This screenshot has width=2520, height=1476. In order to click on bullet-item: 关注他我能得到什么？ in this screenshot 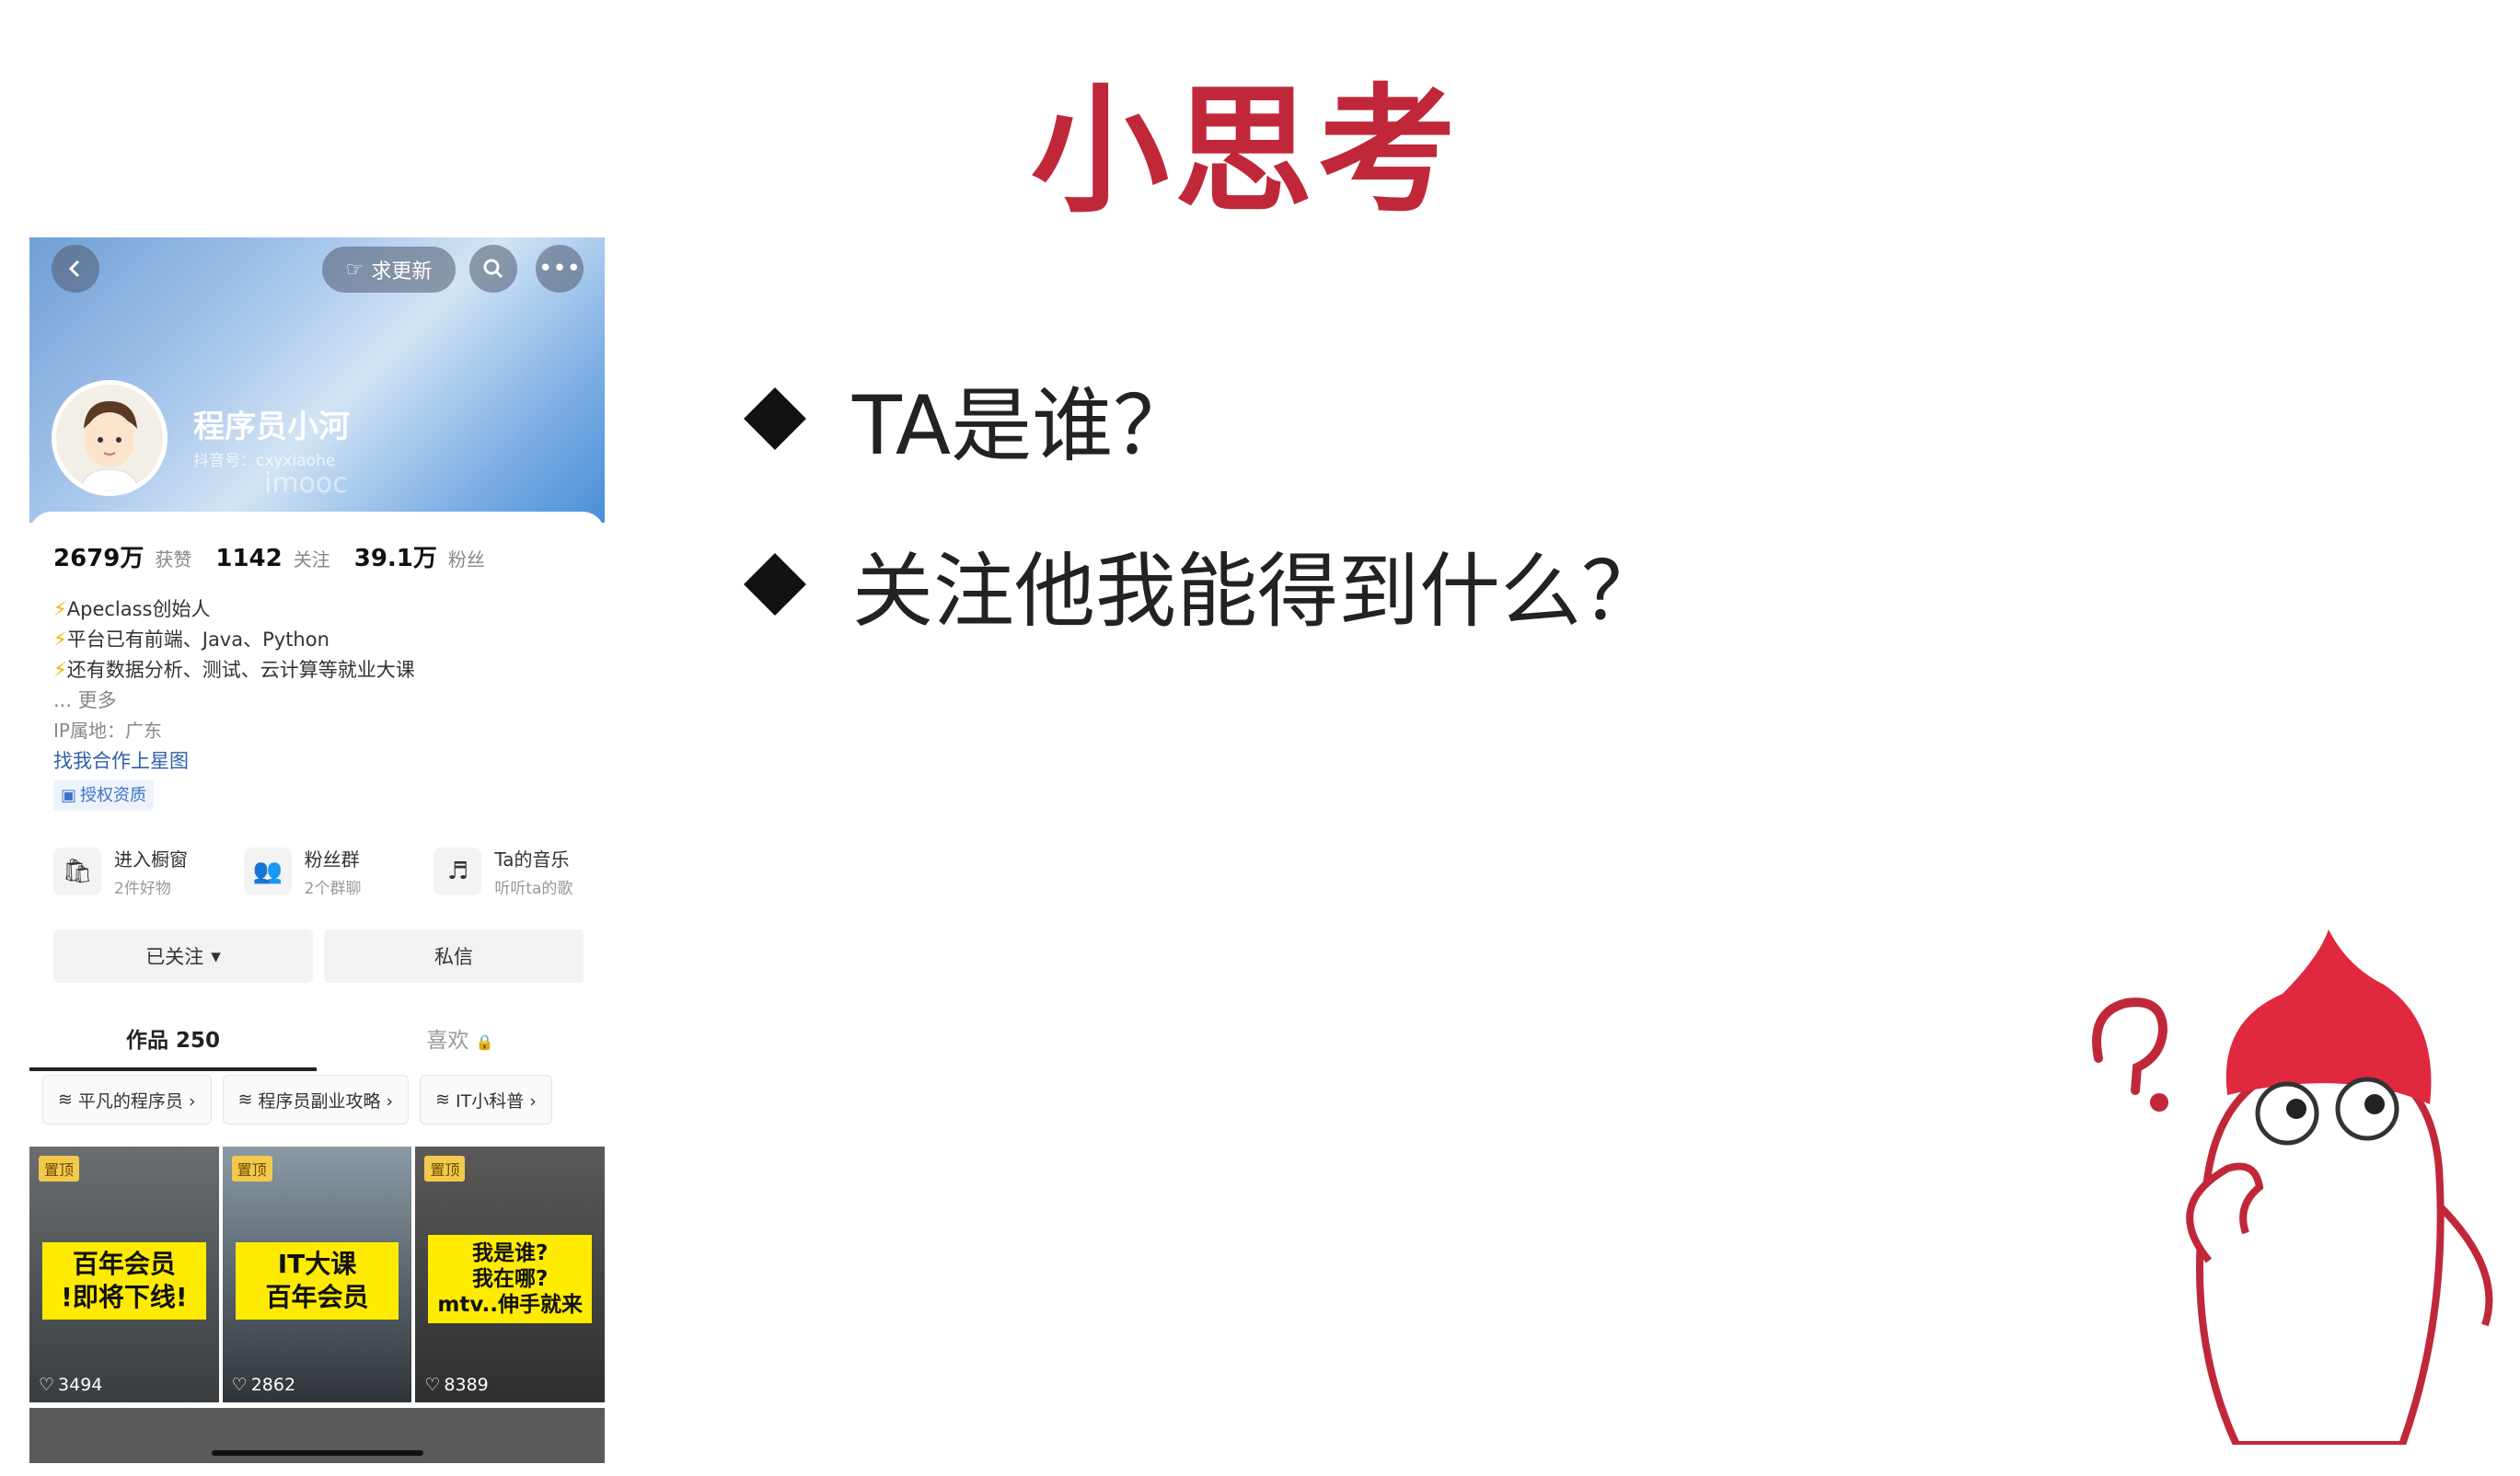, I will do `click(1199, 584)`.